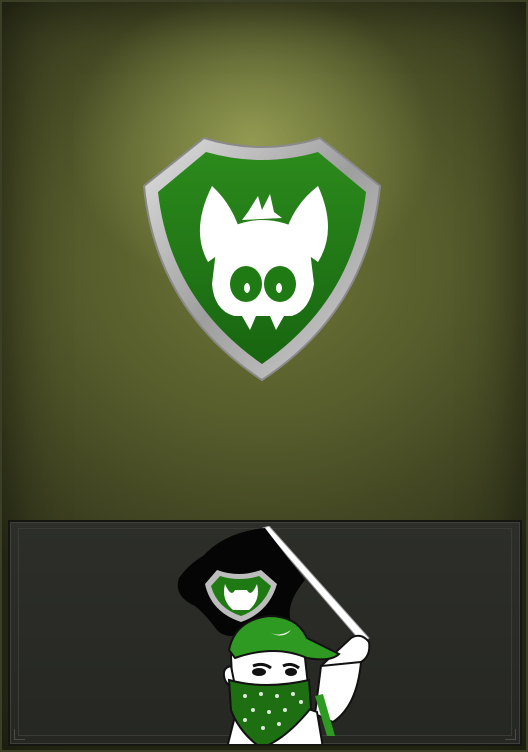 The height and width of the screenshot is (752, 528). I want to click on flag-bearer-mascot-icon, so click(274, 635).